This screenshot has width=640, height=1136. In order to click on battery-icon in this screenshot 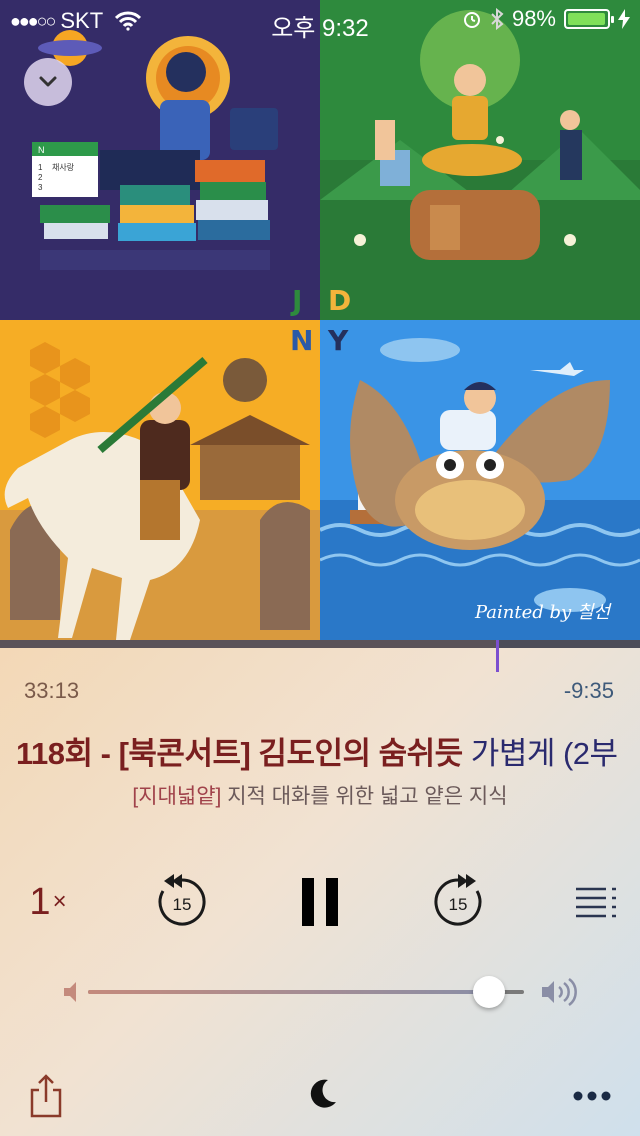, I will do `click(589, 19)`.